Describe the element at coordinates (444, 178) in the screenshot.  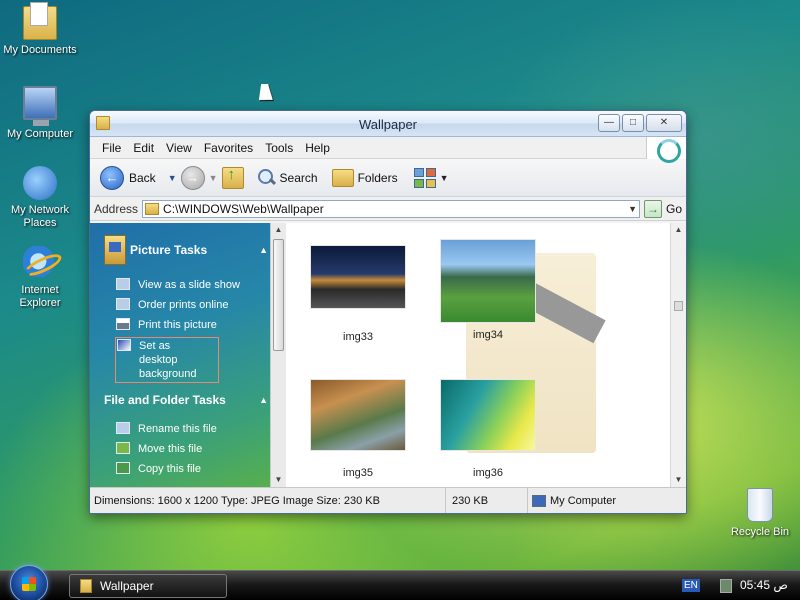
I see `views-dropdown-icon: ▼` at that location.